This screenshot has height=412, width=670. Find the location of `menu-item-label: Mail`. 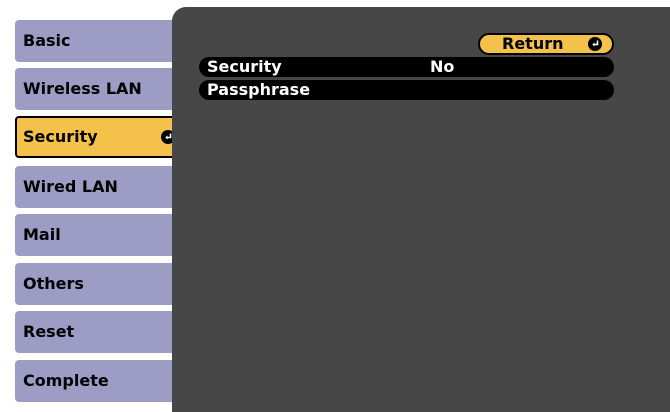

menu-item-label: Mail is located at coordinates (42, 234).